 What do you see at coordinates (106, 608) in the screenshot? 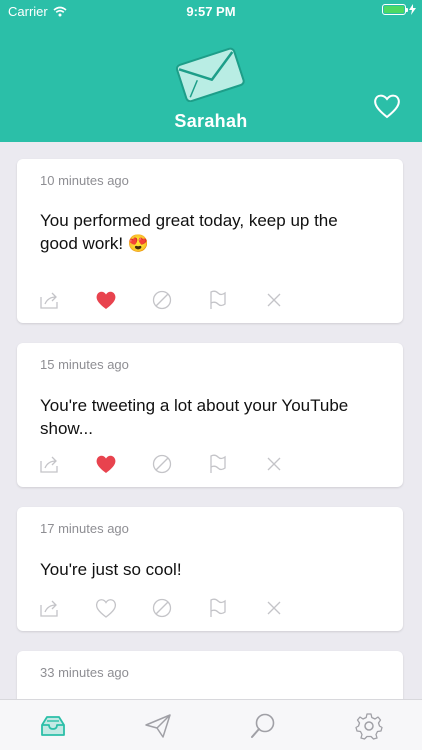
I see `heart-outline-icon` at bounding box center [106, 608].